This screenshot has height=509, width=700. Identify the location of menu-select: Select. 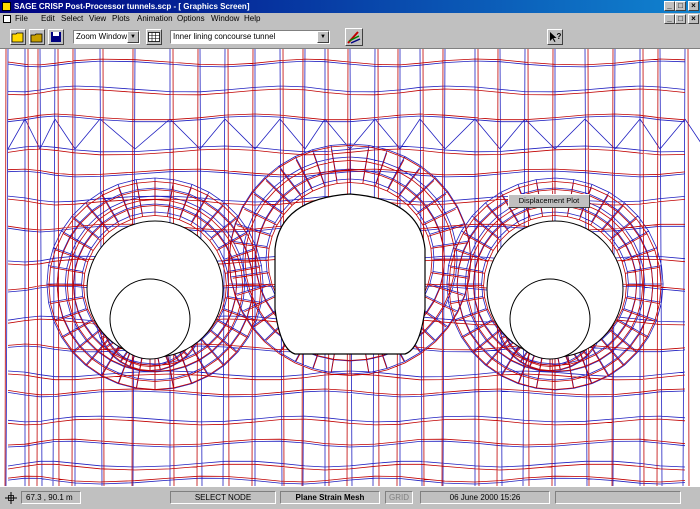
(72, 18).